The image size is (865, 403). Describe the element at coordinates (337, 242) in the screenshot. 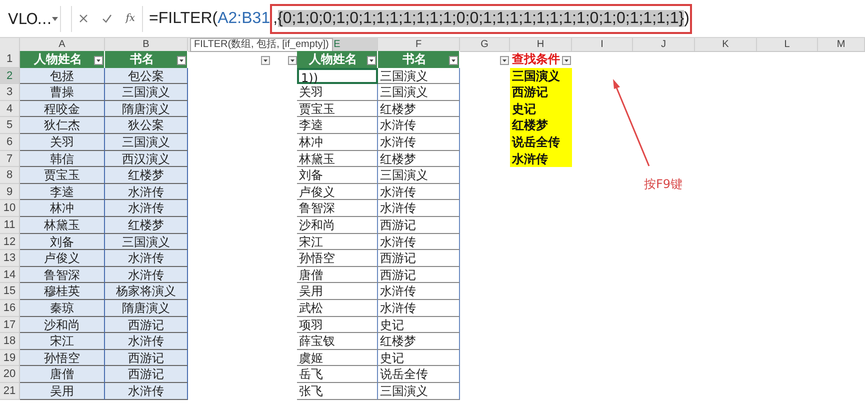

I see `table-cell: 宋江` at that location.